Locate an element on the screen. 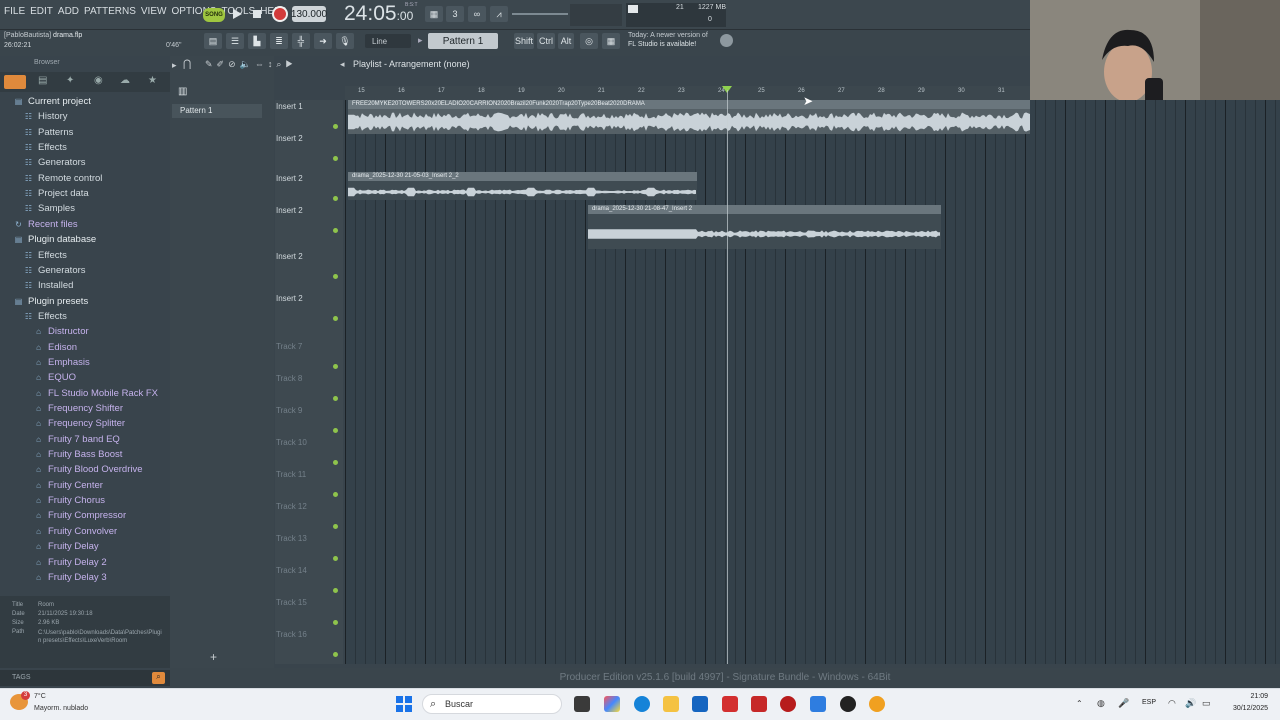 The image size is (1280, 720). news-icon: ▦ is located at coordinates (611, 41).